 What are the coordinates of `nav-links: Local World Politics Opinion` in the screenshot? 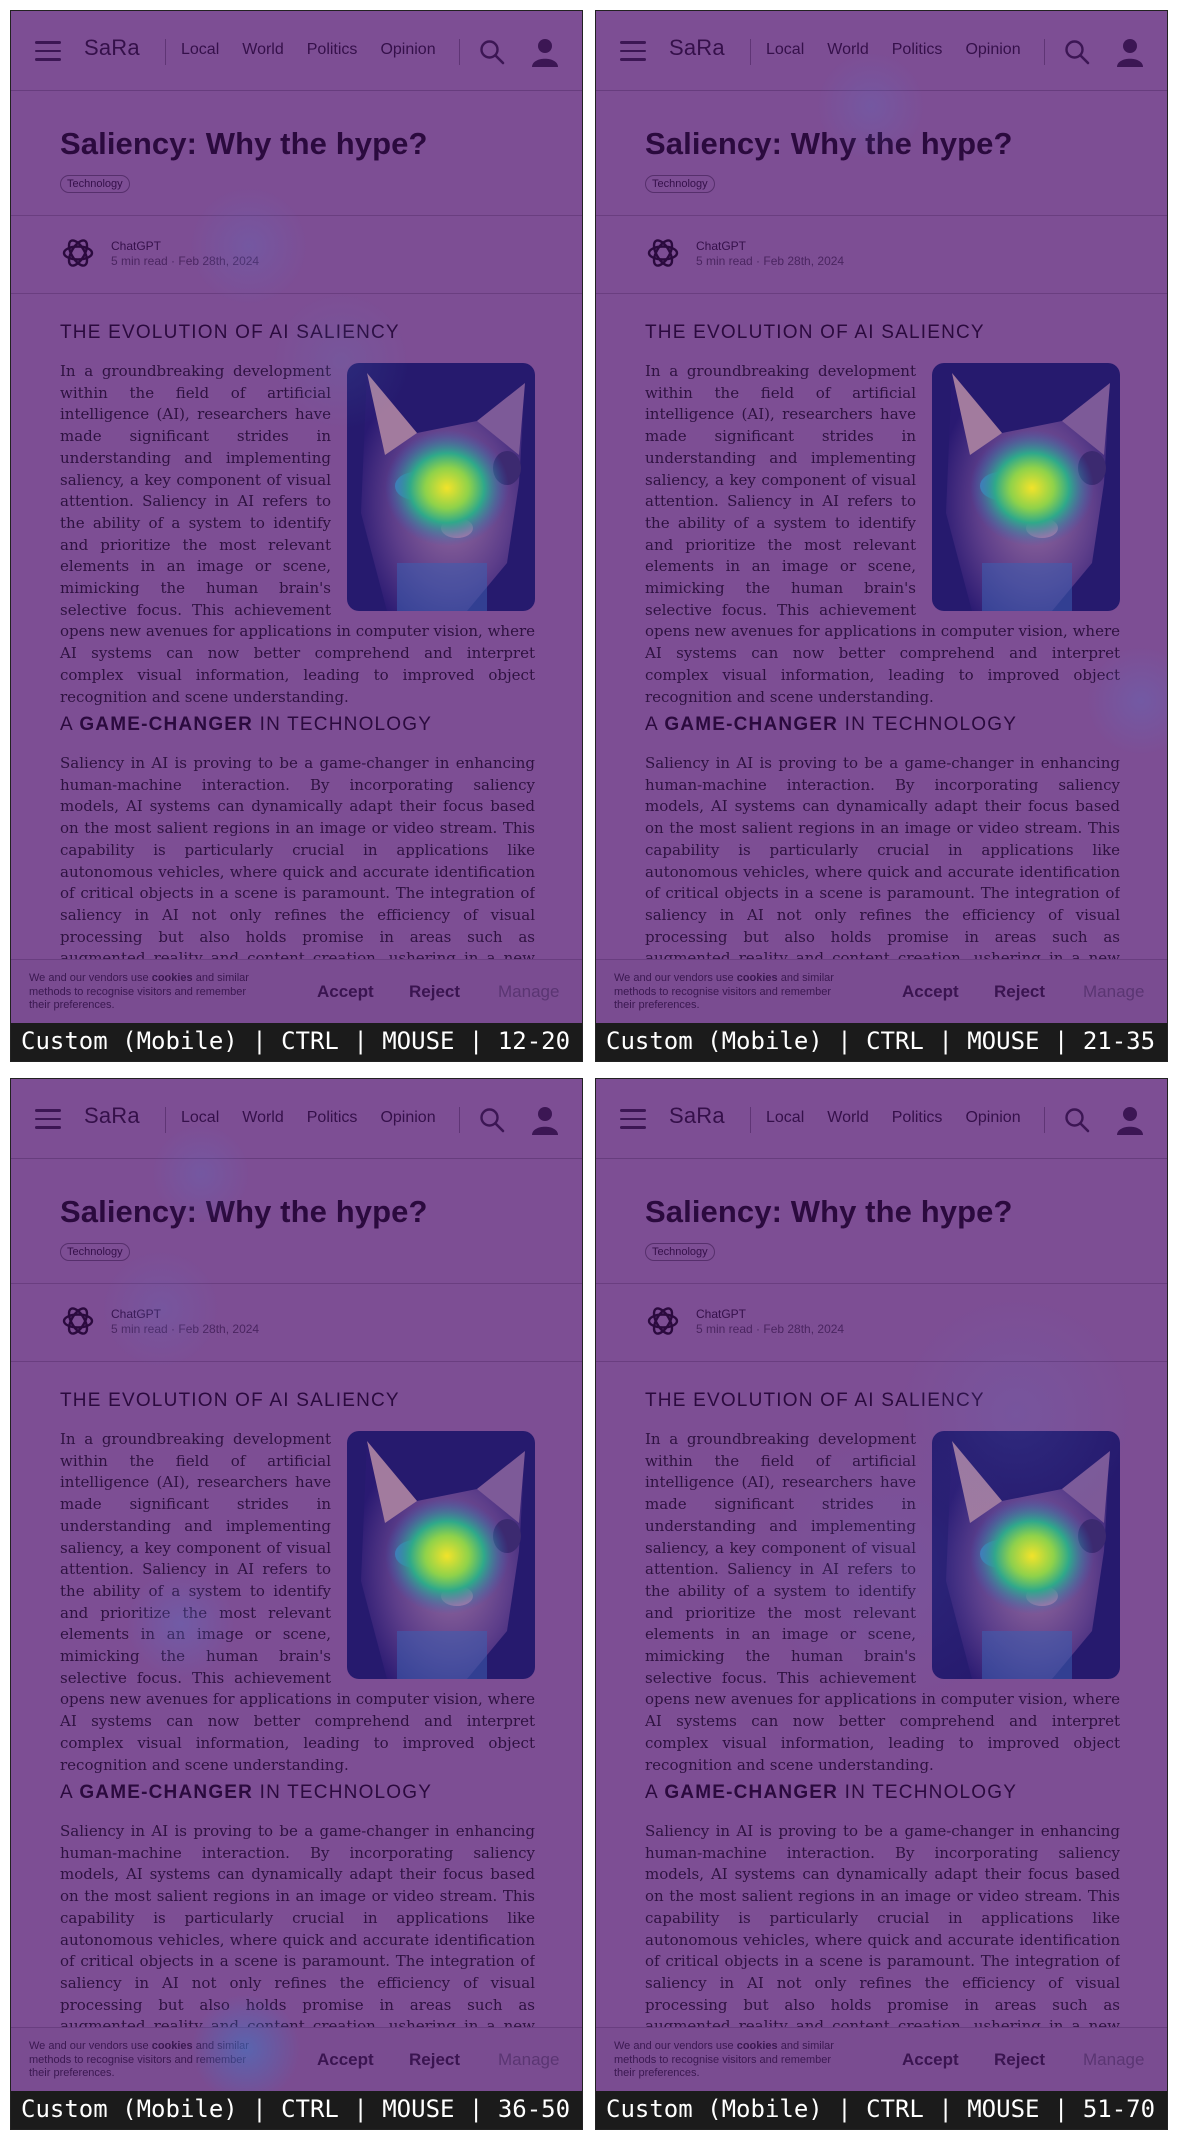 It's located at (320, 1118).